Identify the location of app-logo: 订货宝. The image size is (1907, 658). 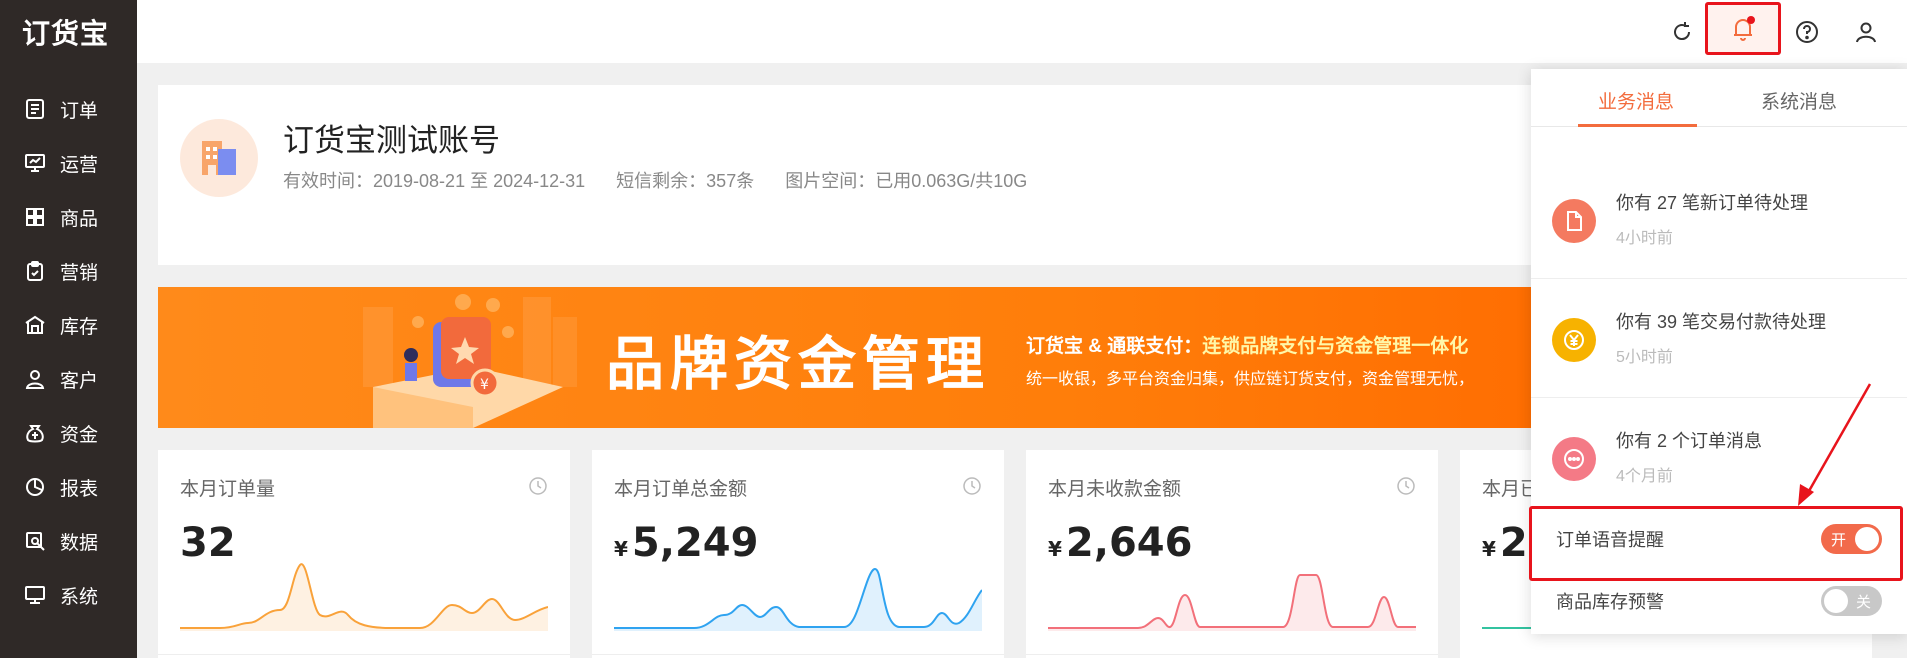
(65, 32).